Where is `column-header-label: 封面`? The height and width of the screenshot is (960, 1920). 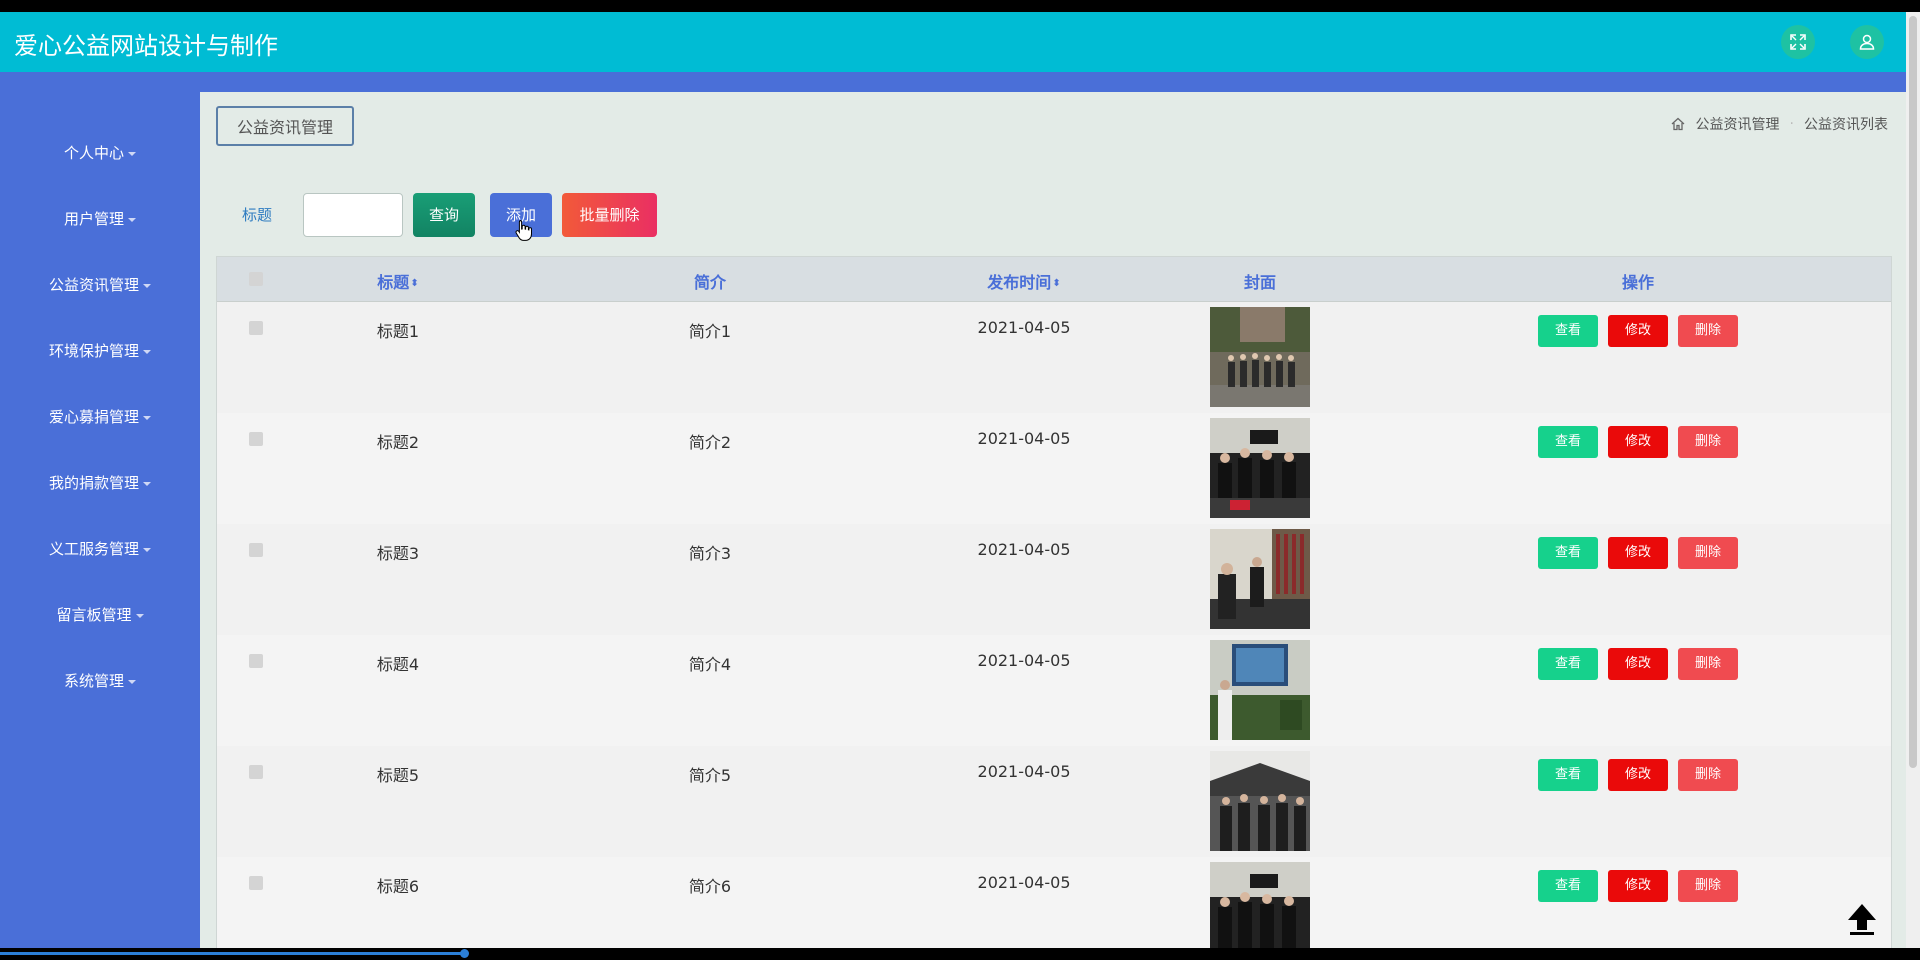 column-header-label: 封面 is located at coordinates (1260, 282).